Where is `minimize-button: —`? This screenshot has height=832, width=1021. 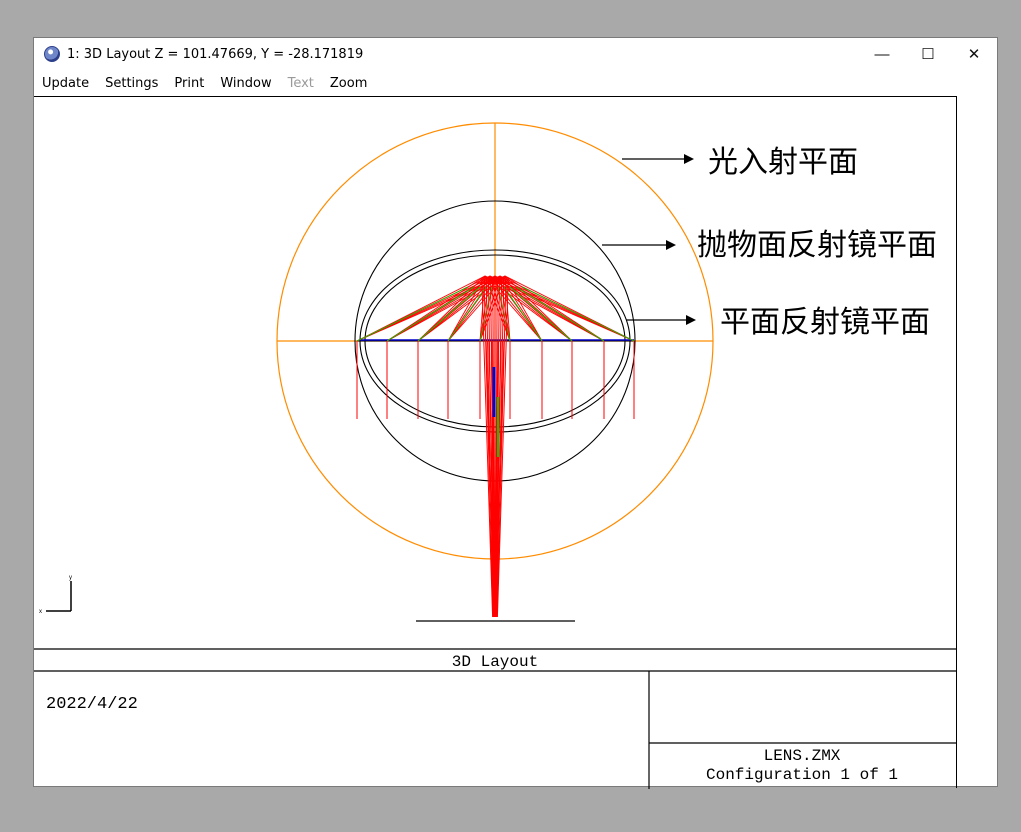
minimize-button: — is located at coordinates (882, 54).